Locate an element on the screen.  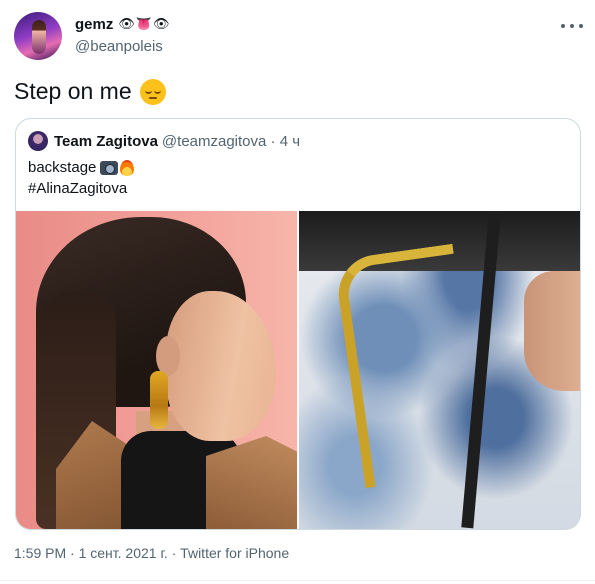
more-options-icon is located at coordinates (572, 26).